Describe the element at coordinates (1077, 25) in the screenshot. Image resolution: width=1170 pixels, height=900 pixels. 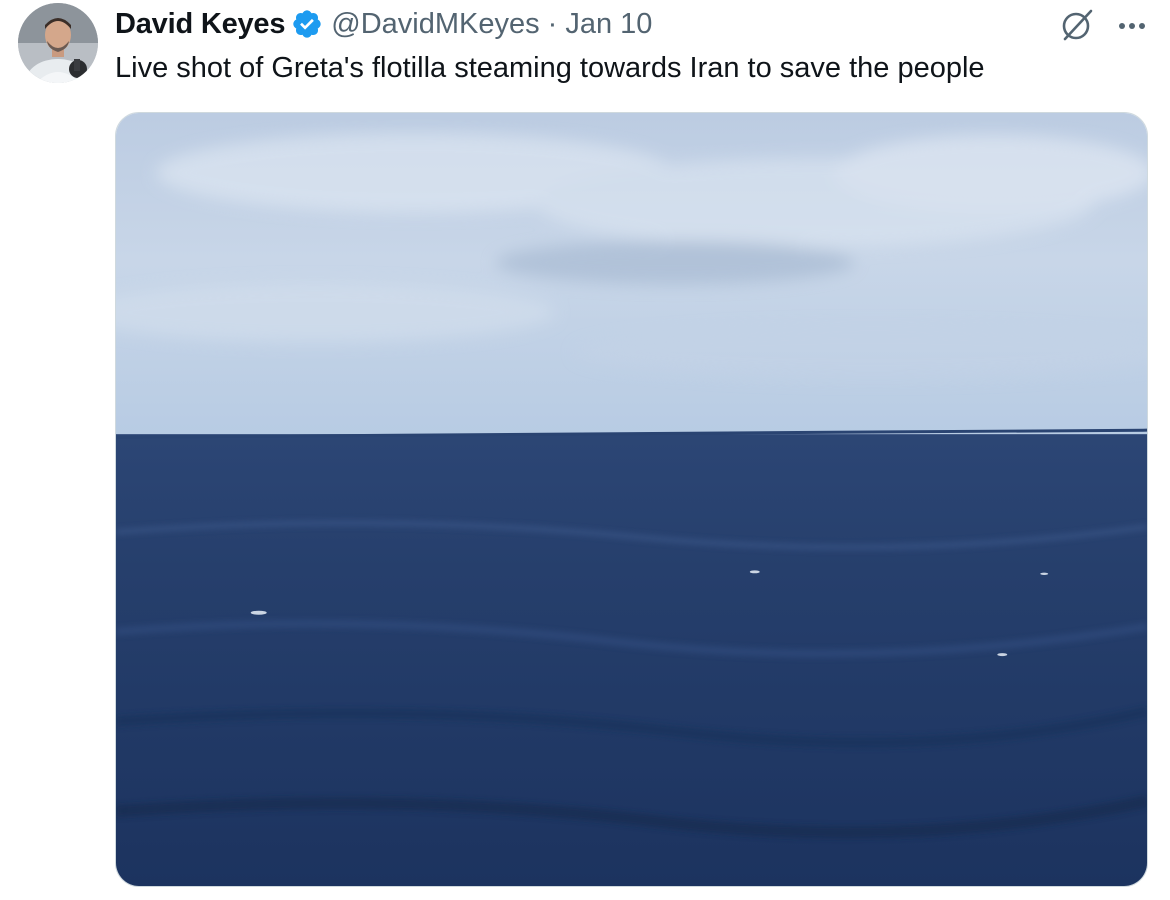
I see `grok-icon` at that location.